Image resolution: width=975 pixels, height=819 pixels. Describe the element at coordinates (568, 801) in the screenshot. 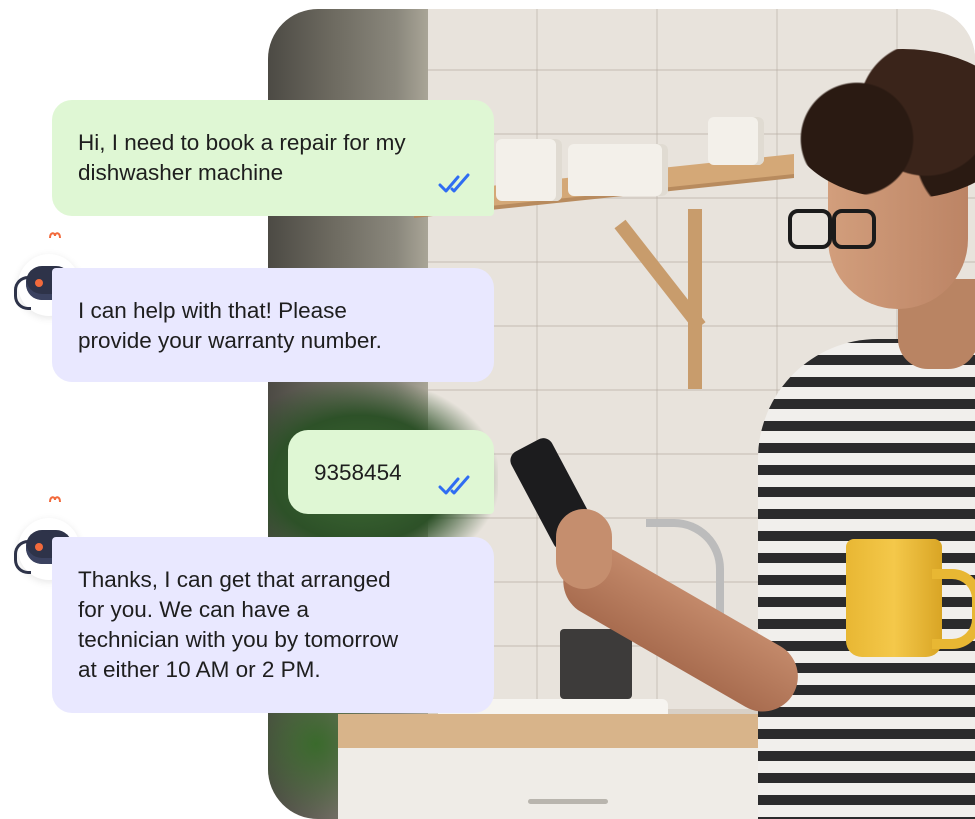

I see `cabinet-handle` at that location.